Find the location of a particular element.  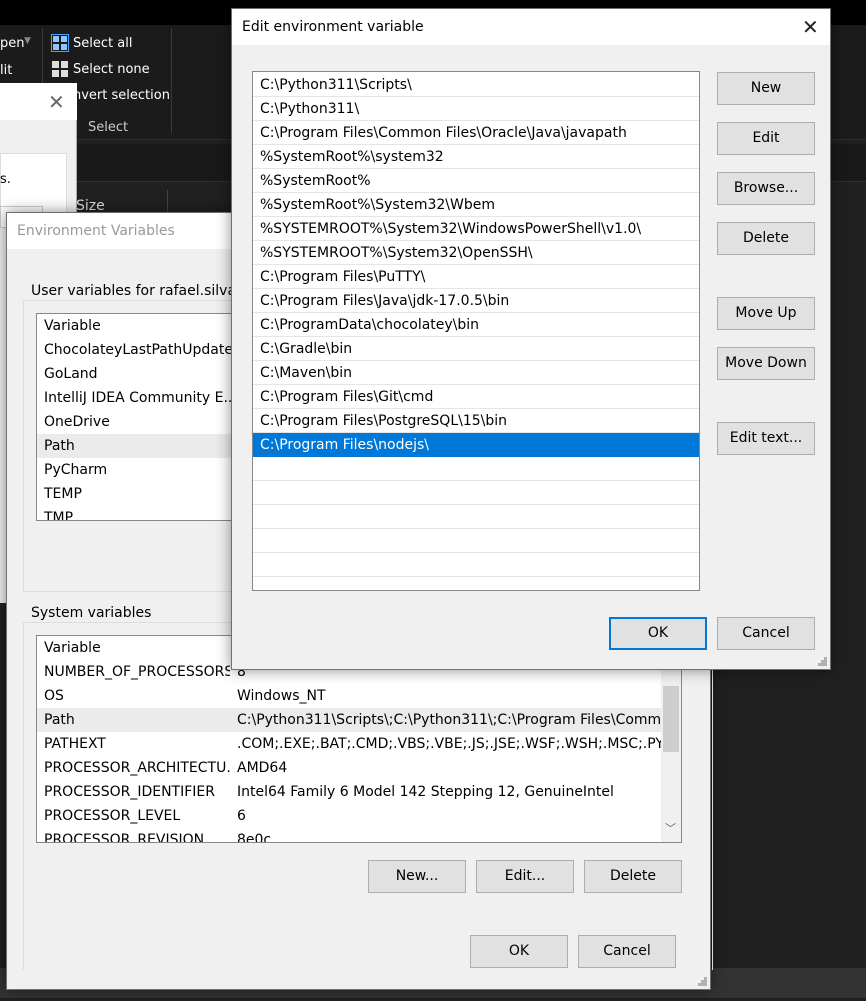

select-none-icon is located at coordinates (60, 69).